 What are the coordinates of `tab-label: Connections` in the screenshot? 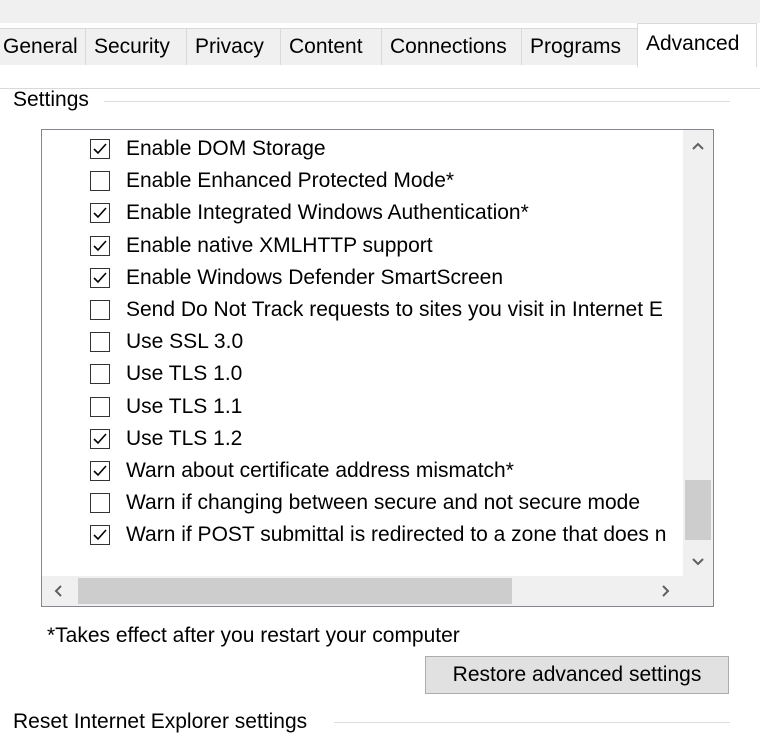 It's located at (448, 46).